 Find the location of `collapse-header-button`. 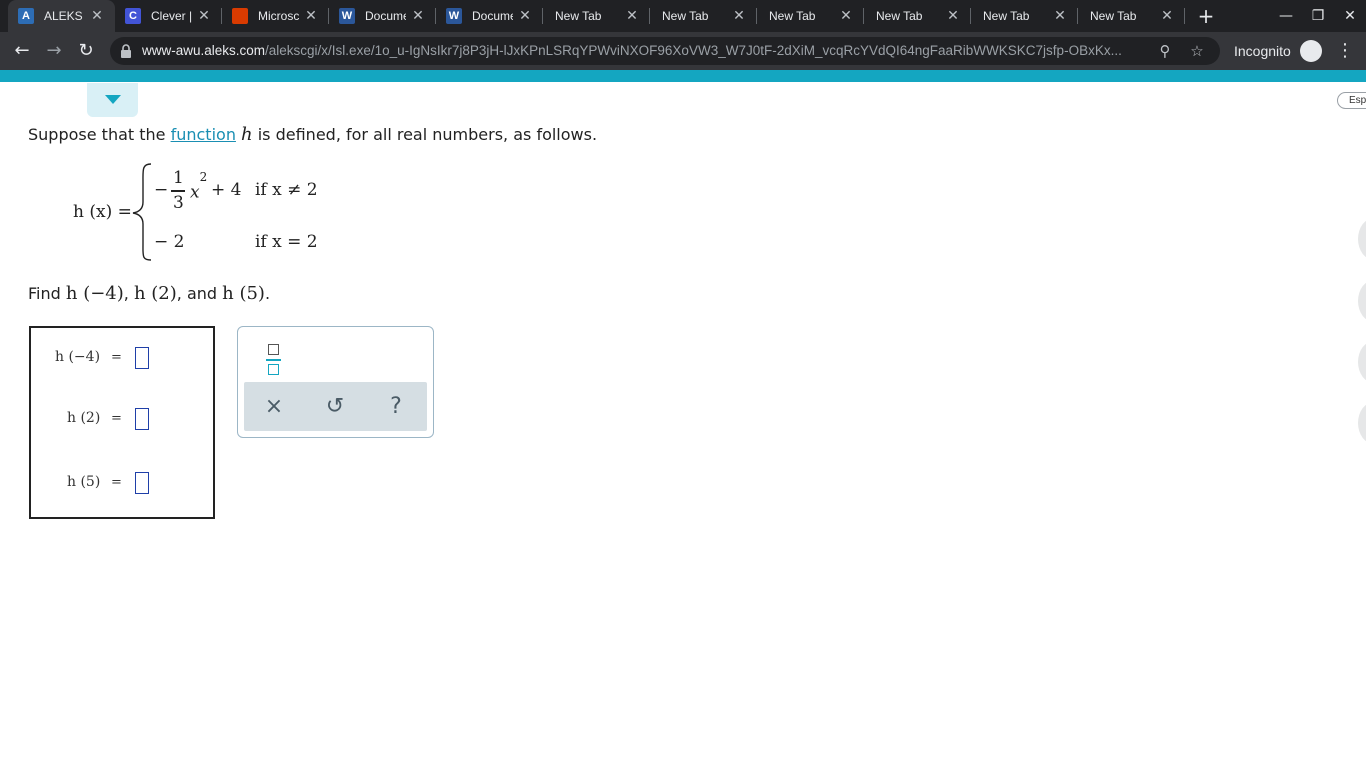

collapse-header-button is located at coordinates (112, 100).